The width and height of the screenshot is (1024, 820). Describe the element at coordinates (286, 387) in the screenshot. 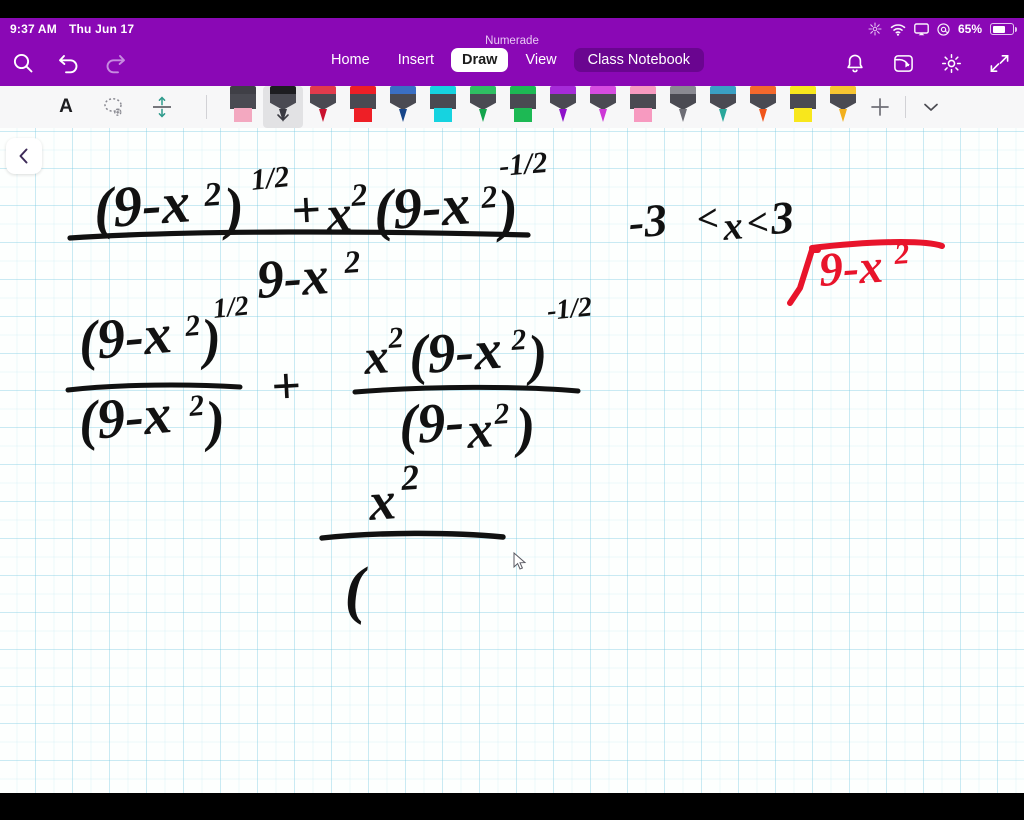

I see `expression-plus-sign: +` at that location.